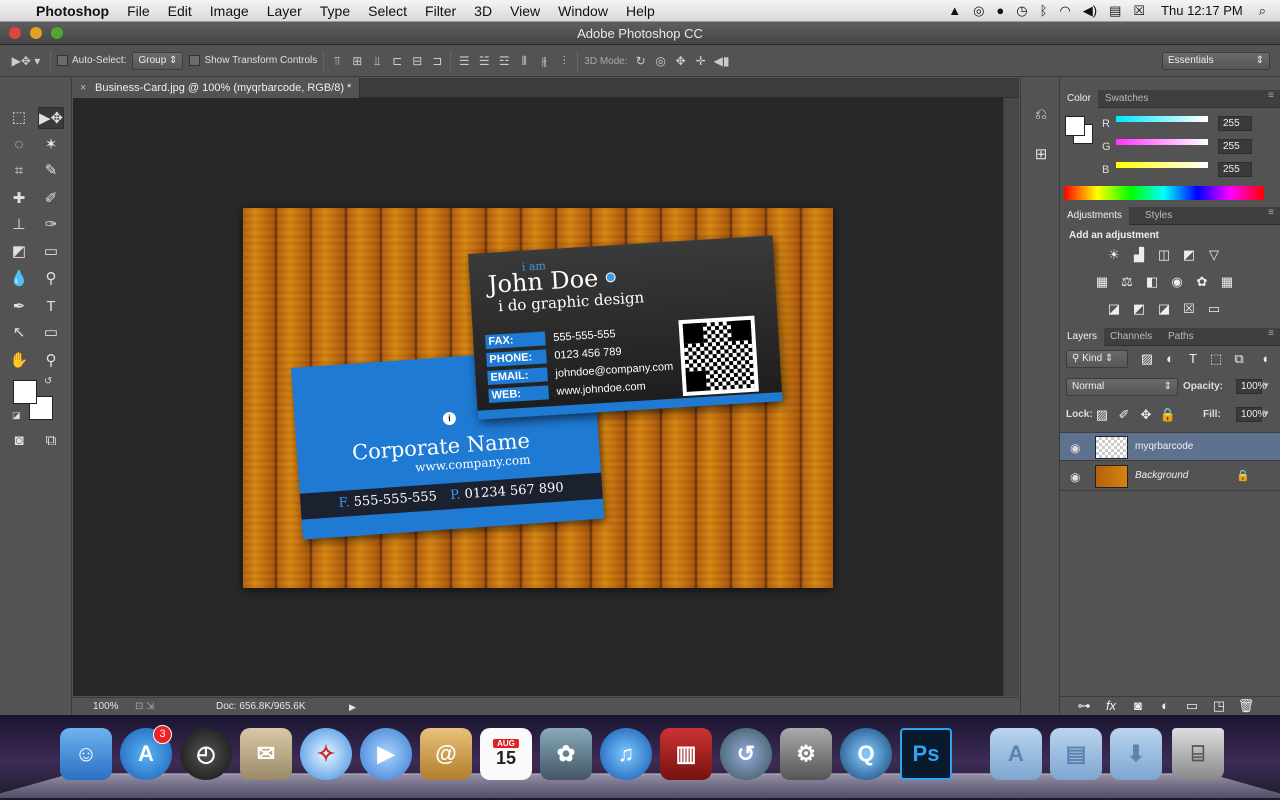  Describe the element at coordinates (1170, 359) in the screenshot. I see `filter-adjustment-icon: ◐` at that location.